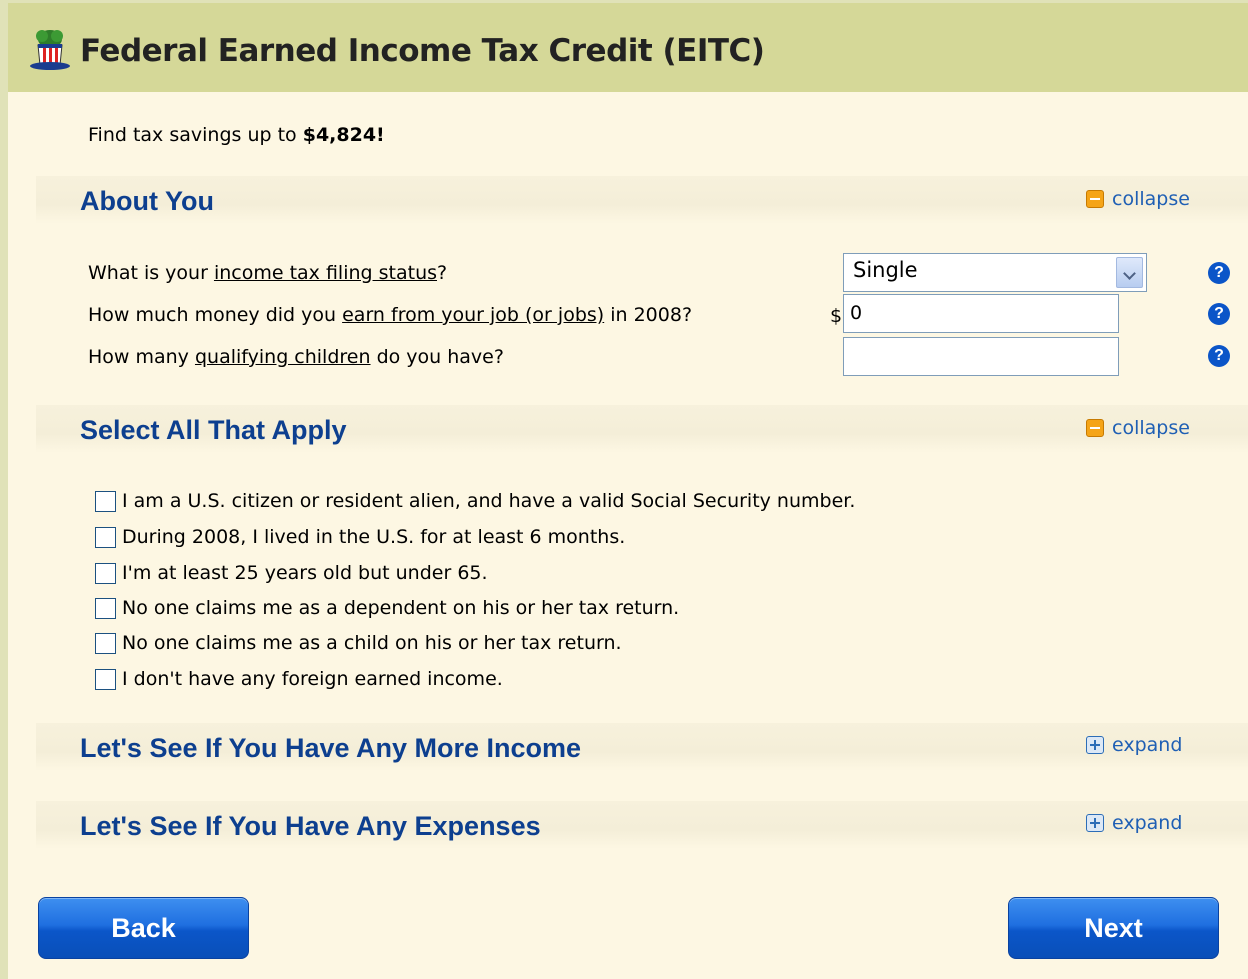 Image resolution: width=1248 pixels, height=979 pixels. Describe the element at coordinates (310, 826) in the screenshot. I see `section-title-expenses: Let's See If You Have Any Expenses` at that location.